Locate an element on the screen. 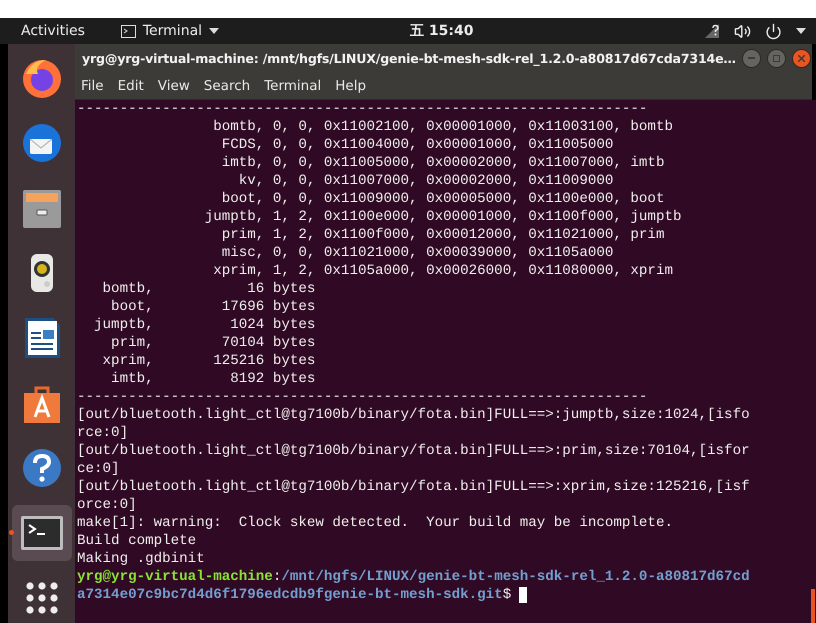 The width and height of the screenshot is (816, 623). terminal-text: prim, 1, 2, 0x1100f000, 0x00012000, 0x11021000, prim is located at coordinates (442, 235).